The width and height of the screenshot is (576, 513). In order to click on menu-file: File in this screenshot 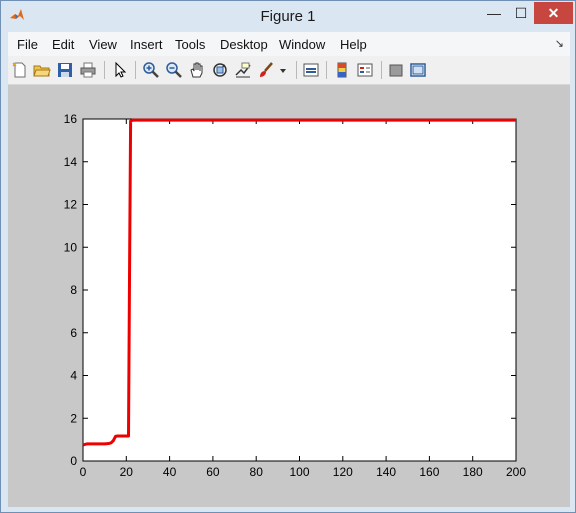, I will do `click(27, 44)`.